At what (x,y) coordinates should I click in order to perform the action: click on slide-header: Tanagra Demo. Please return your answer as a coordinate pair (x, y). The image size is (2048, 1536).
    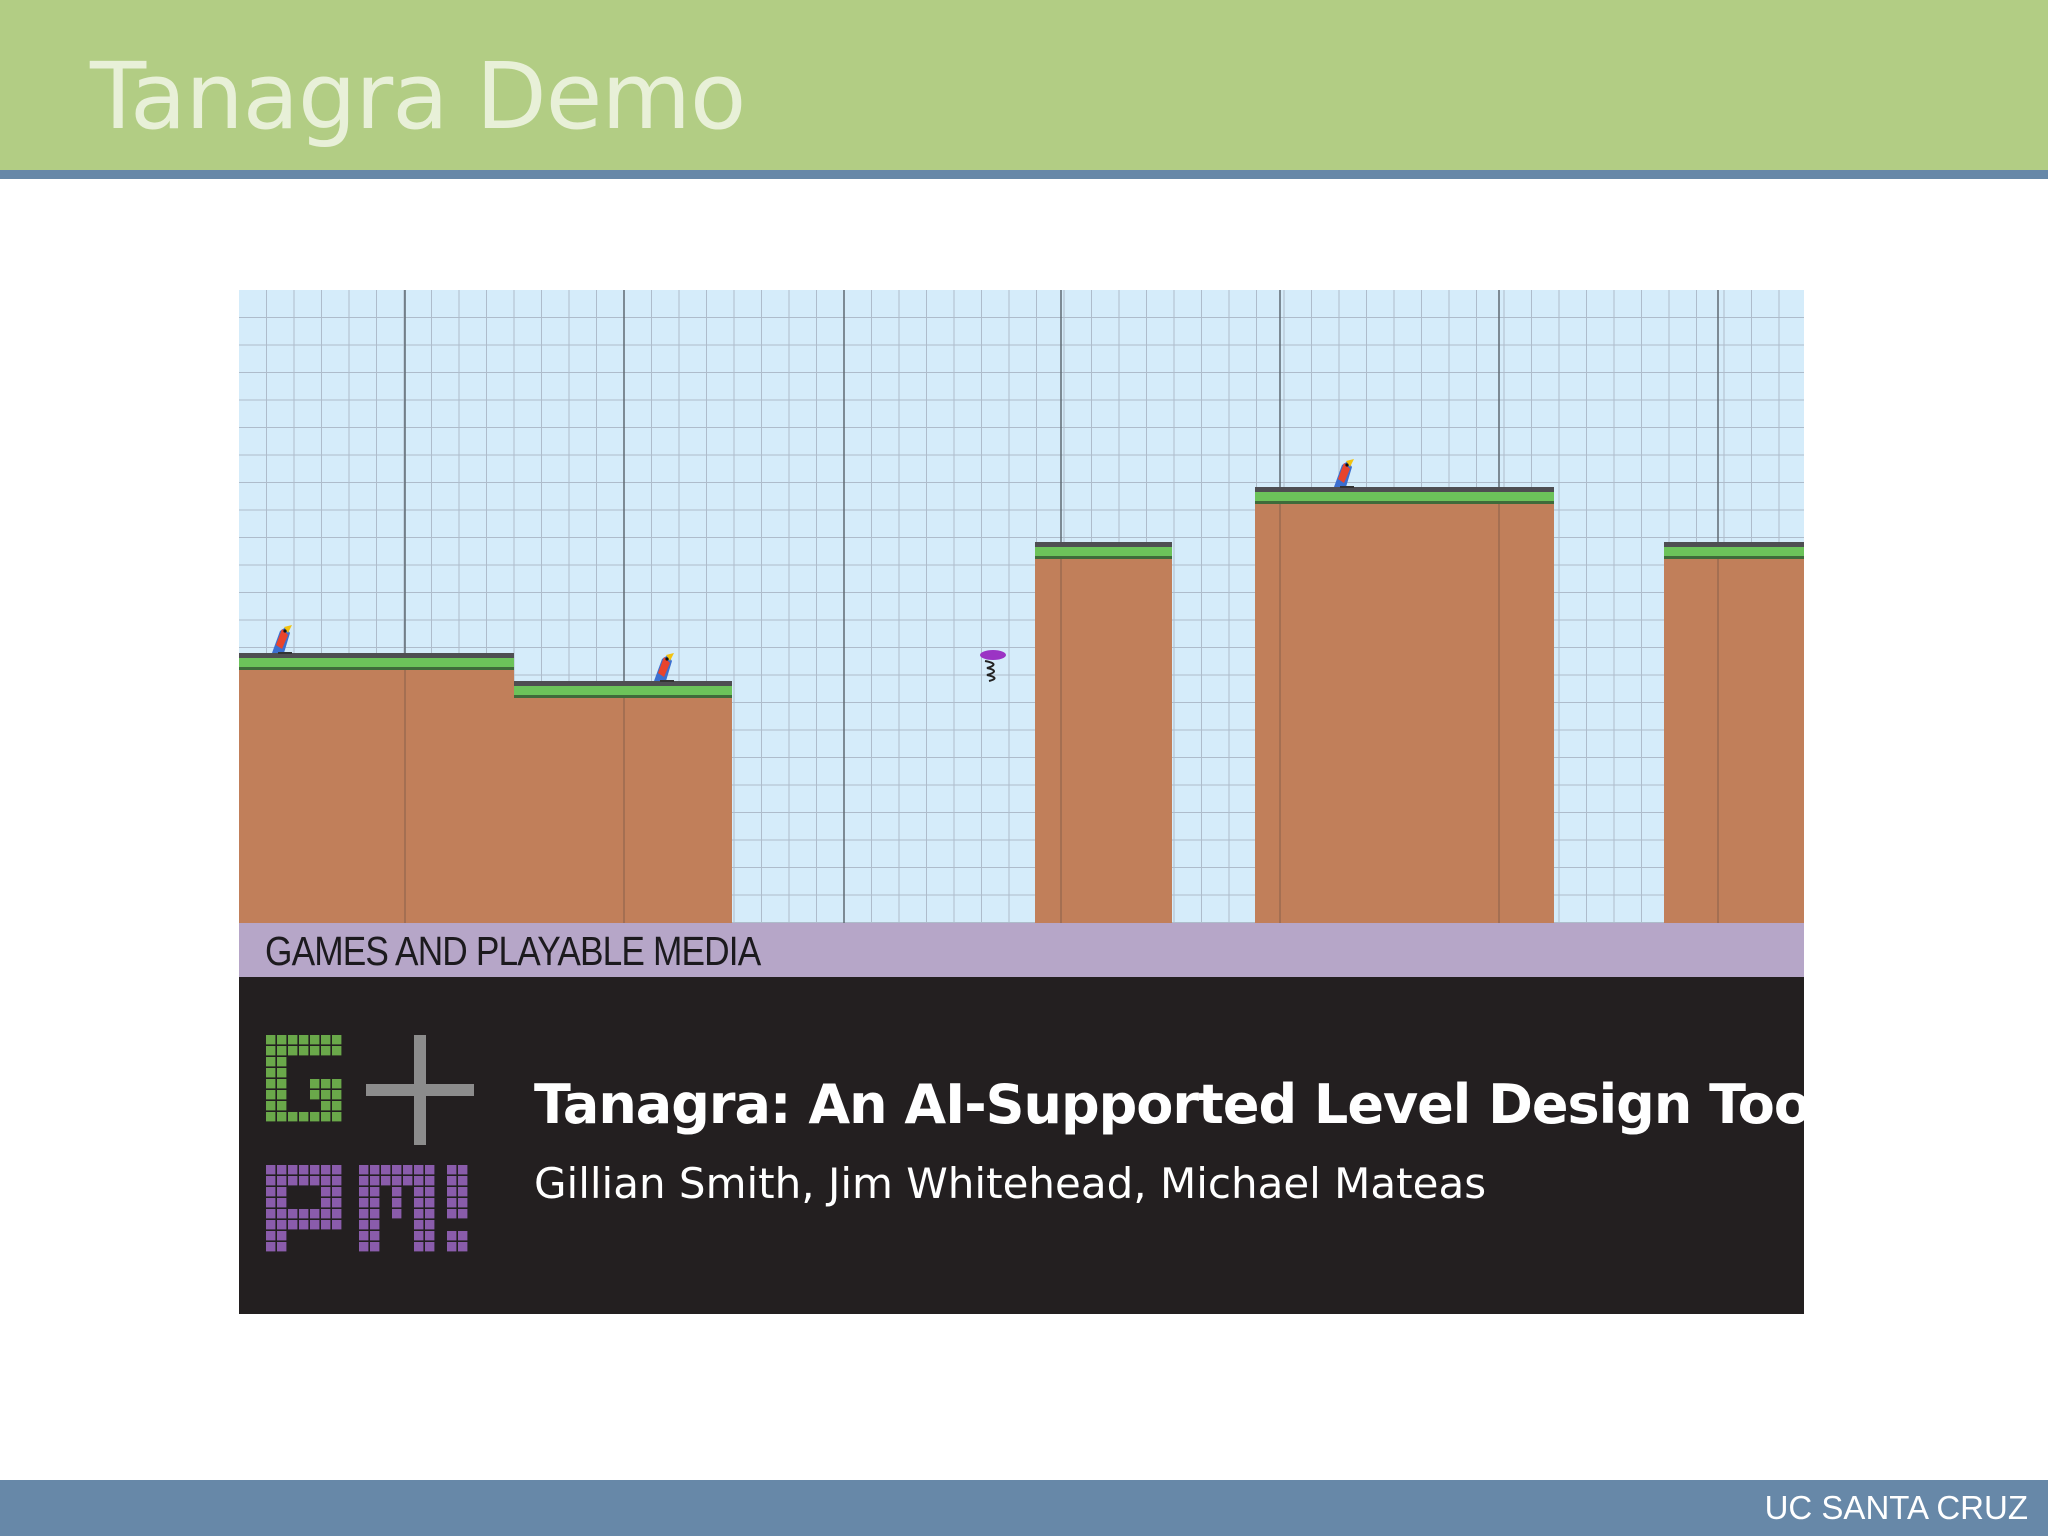
    Looking at the image, I should click on (1024, 85).